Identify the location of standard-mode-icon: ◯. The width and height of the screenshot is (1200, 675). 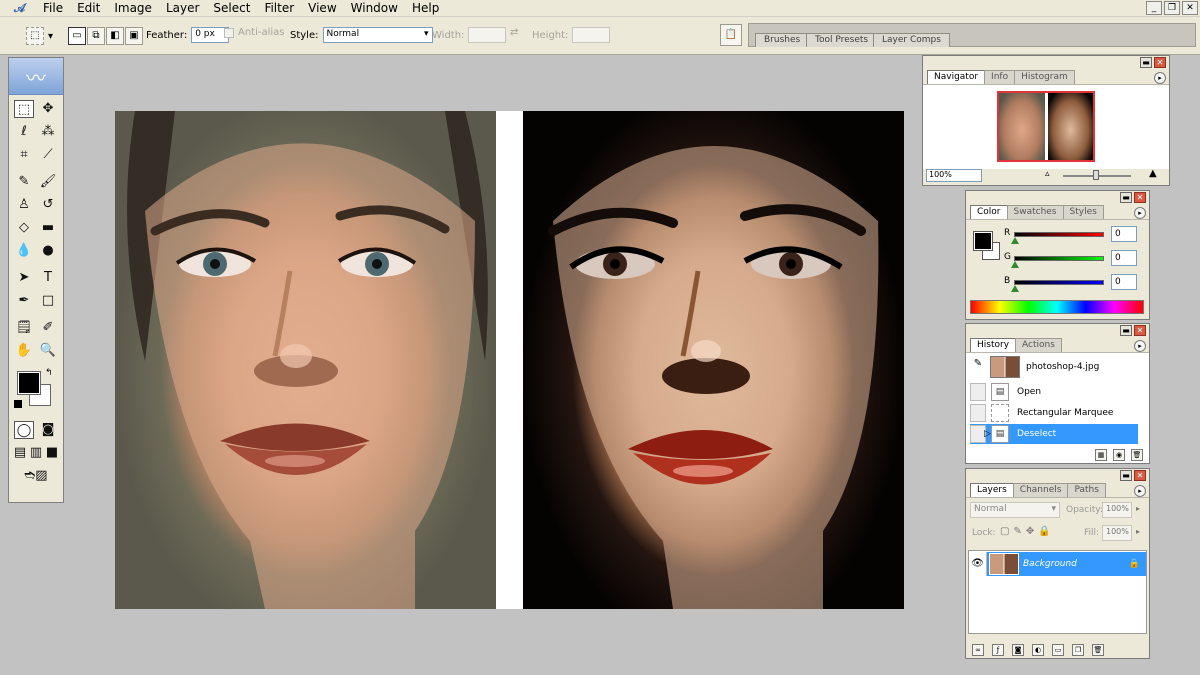
(24, 430).